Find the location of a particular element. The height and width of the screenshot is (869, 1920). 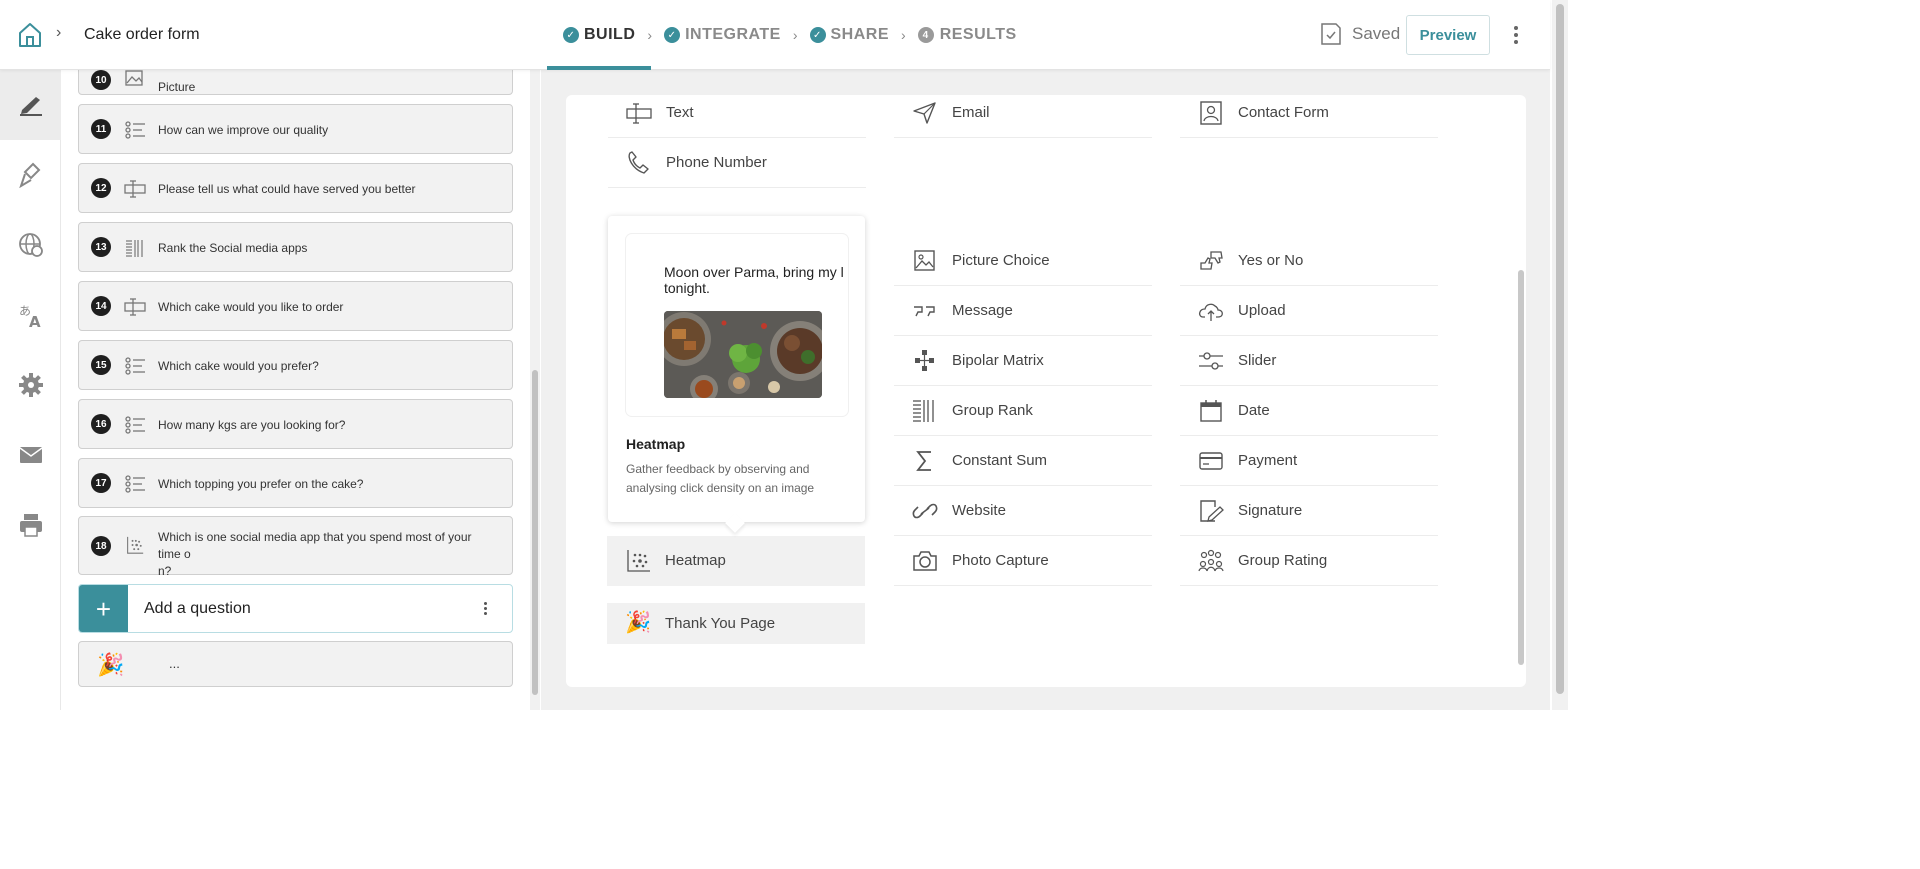

question-type-label: Slider is located at coordinates (1257, 360).